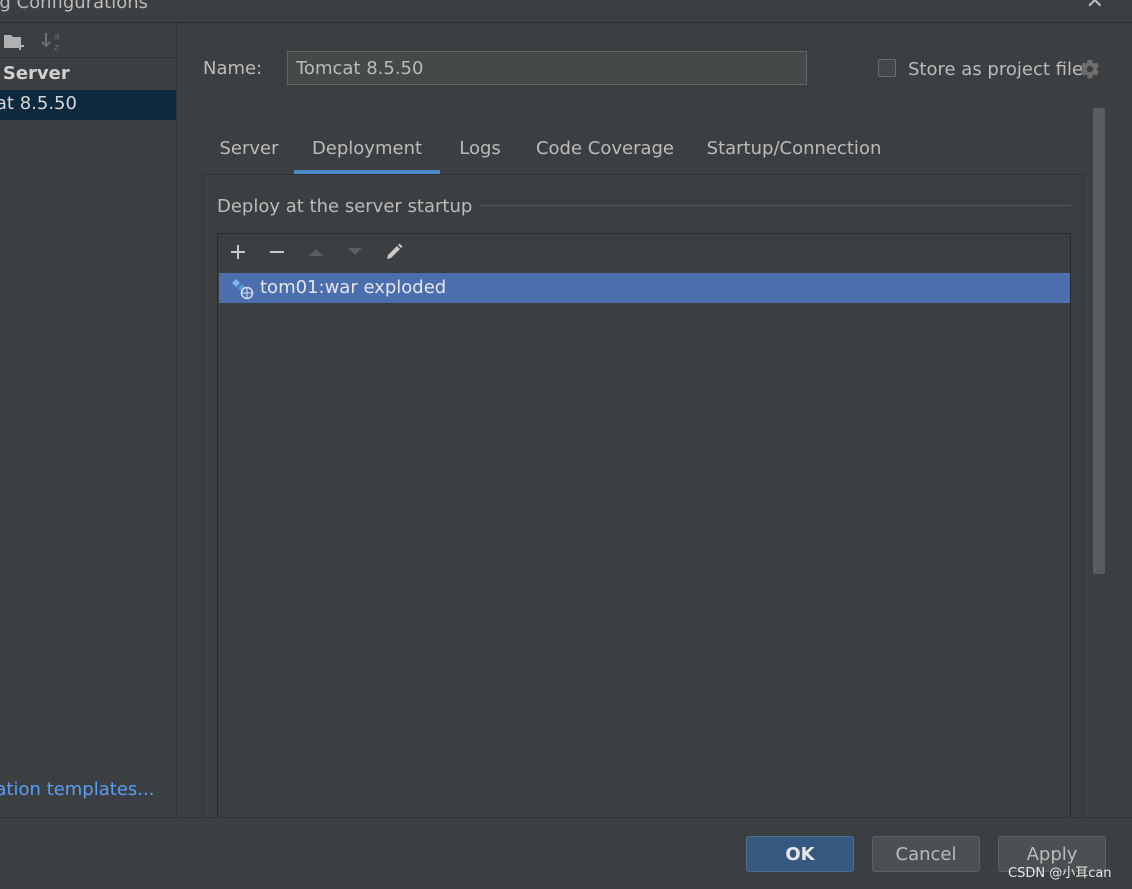 This screenshot has width=1132, height=889. I want to click on new-folder-icon, so click(14, 43).